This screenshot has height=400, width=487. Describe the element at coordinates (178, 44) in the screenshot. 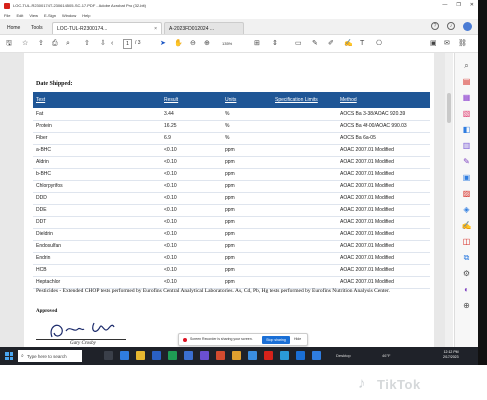

I see `hand-tool-icon: ✋` at that location.